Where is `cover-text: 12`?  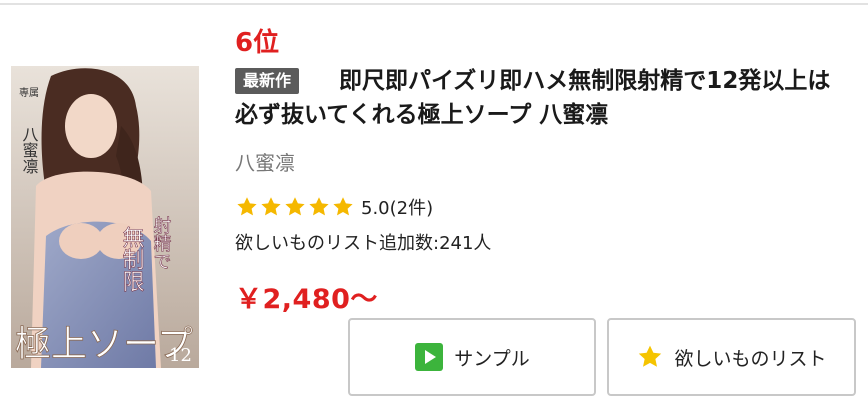 cover-text: 12 is located at coordinates (180, 355).